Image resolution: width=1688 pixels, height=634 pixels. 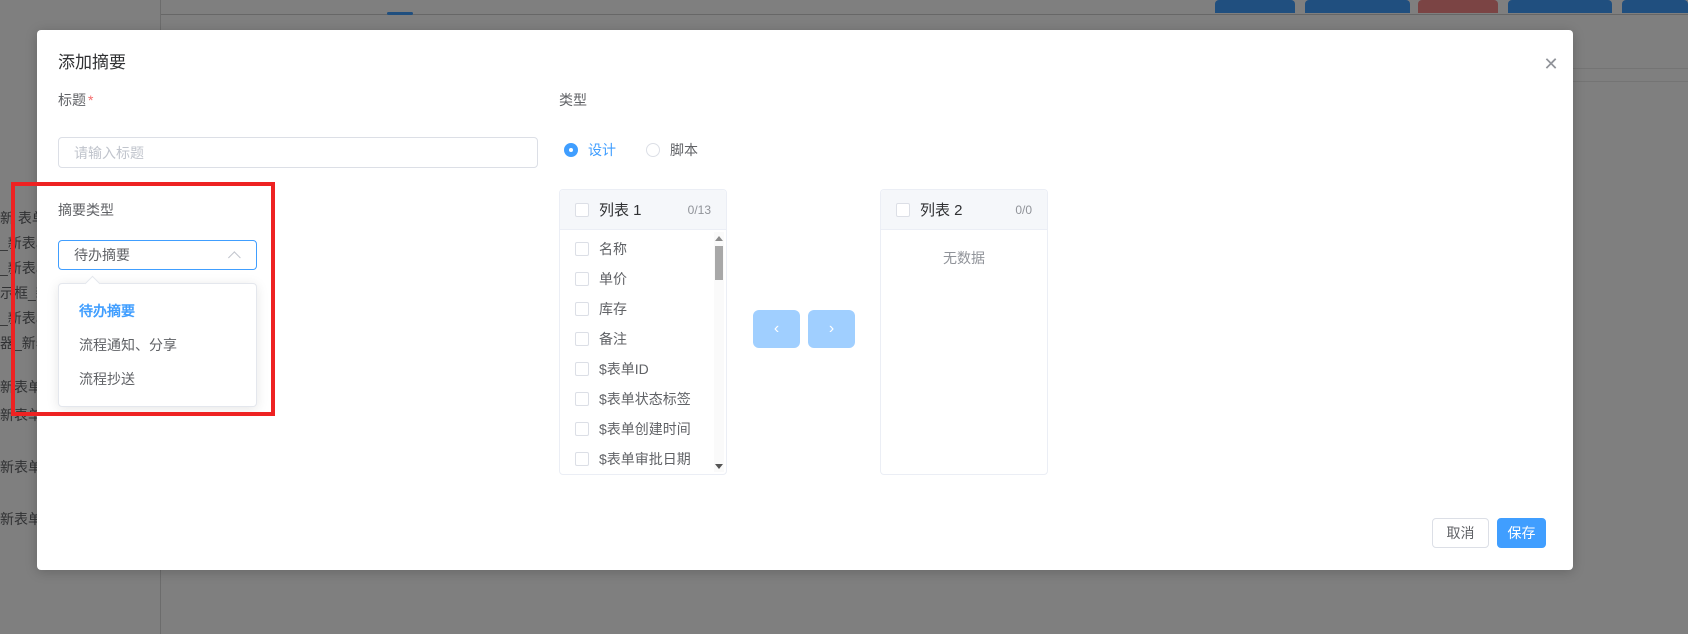 I want to click on title-field-label: 标题 *, so click(x=75, y=100).